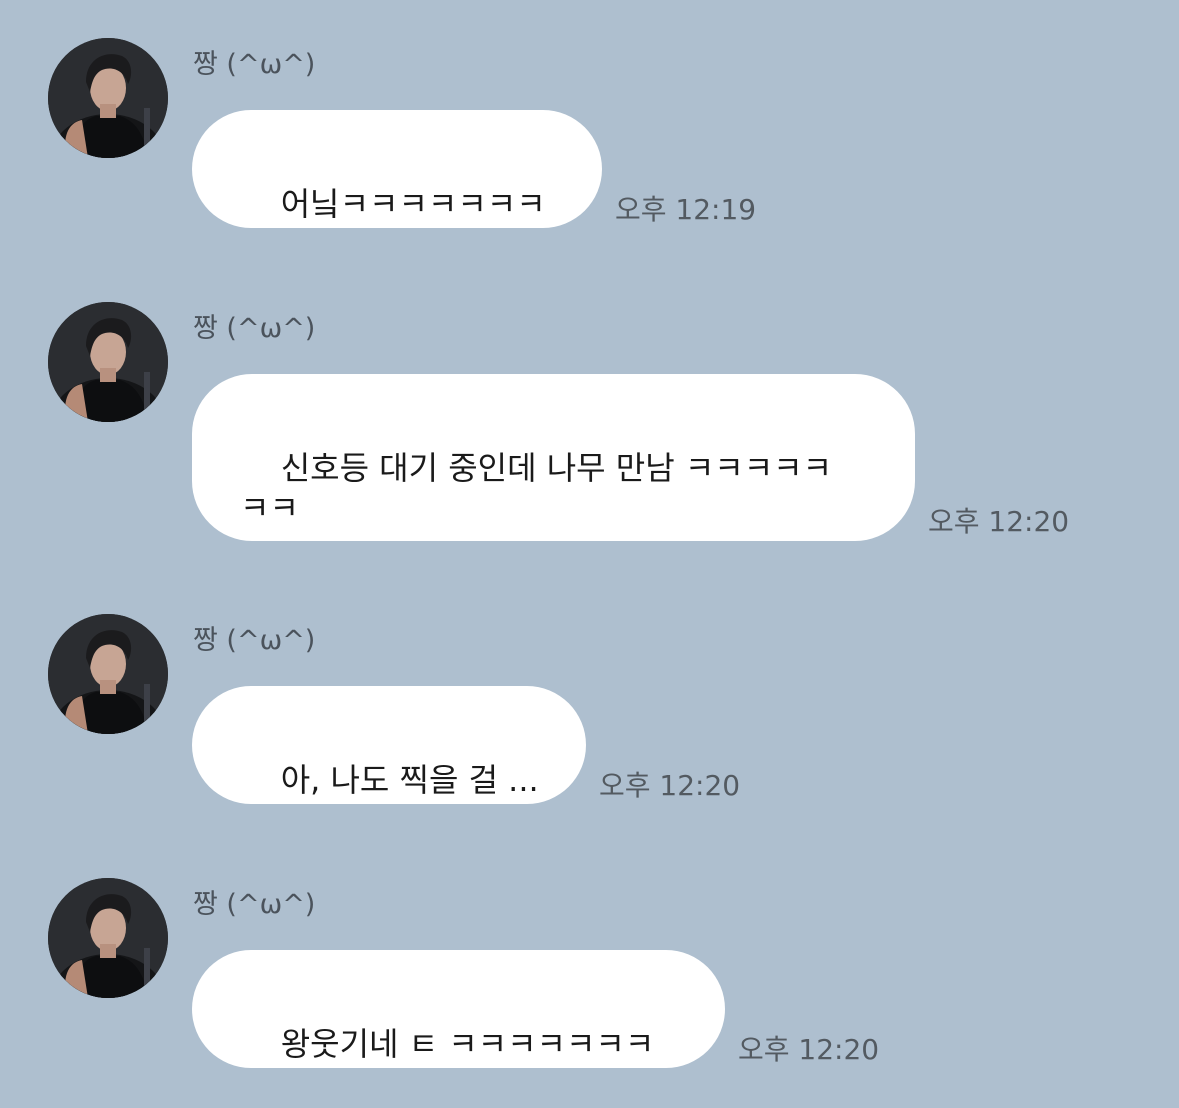 The height and width of the screenshot is (1108, 1179). Describe the element at coordinates (413, 204) in the screenshot. I see `message-text: 어닠ㅋㅋㅋㅋㅋㅋㅋ` at that location.